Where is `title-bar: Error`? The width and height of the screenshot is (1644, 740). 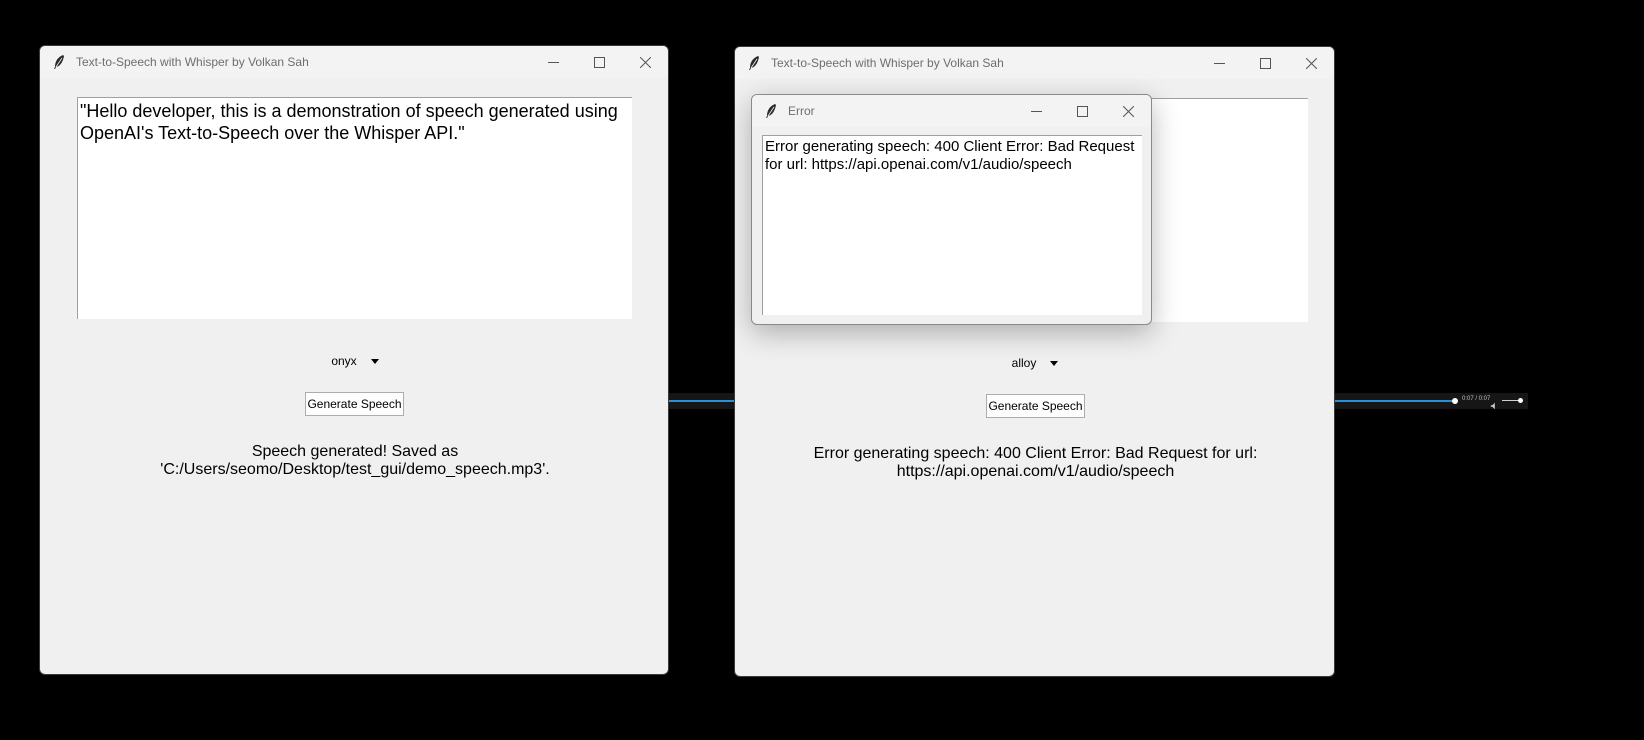
title-bar: Error is located at coordinates (951, 111).